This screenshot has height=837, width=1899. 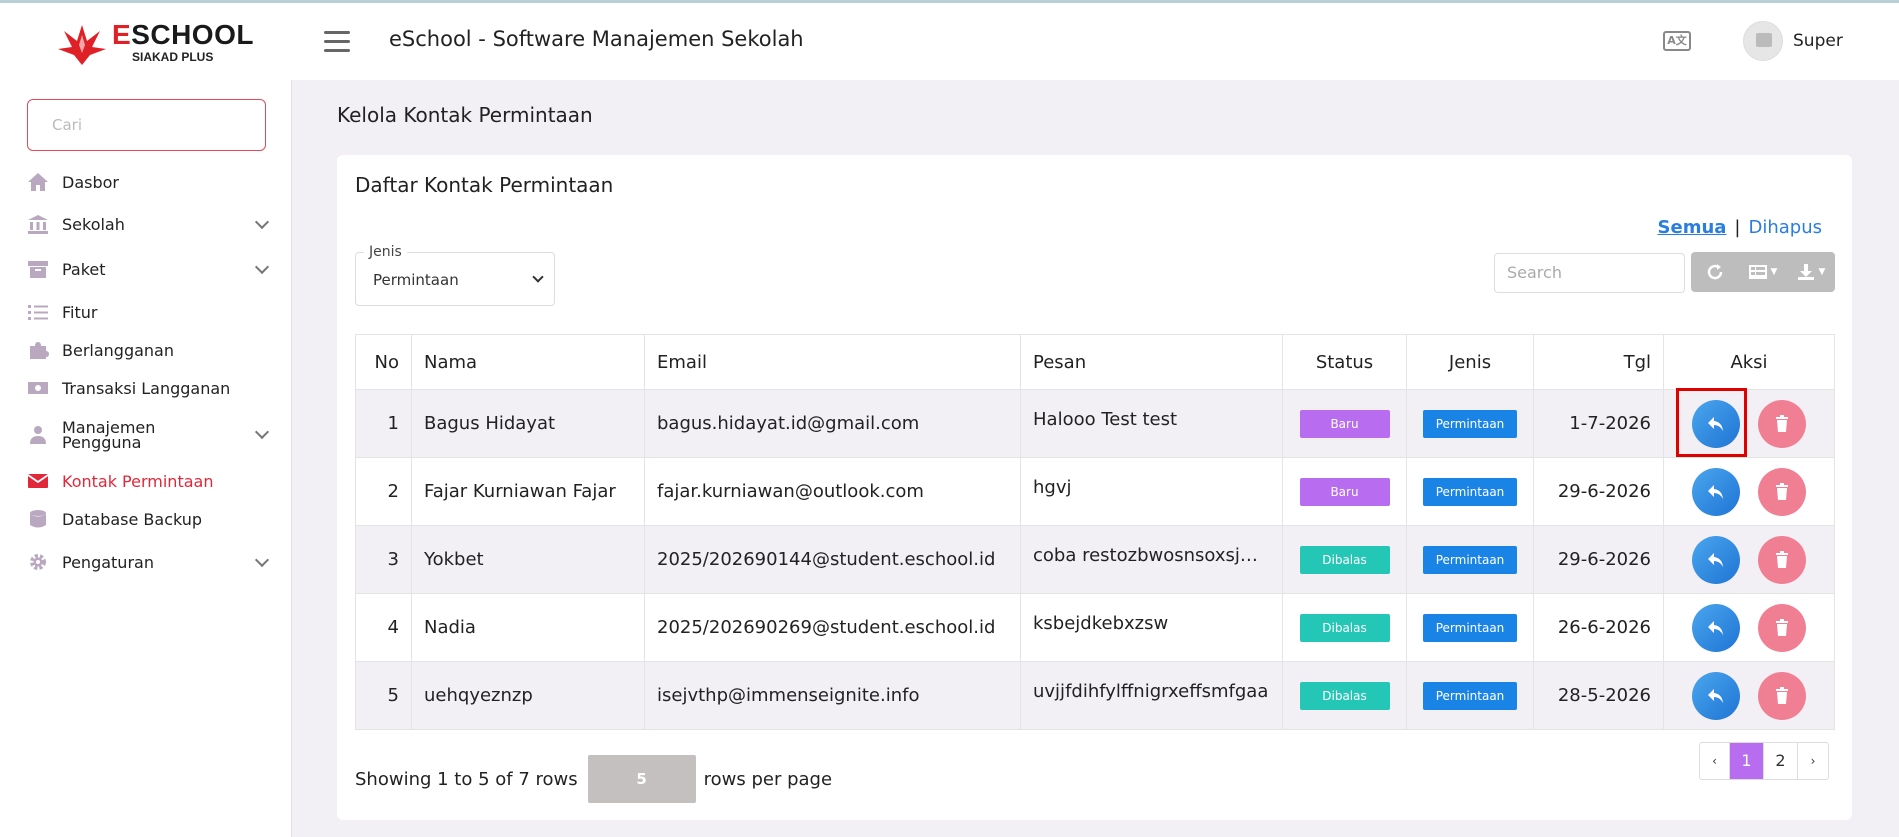 What do you see at coordinates (832, 362) in the screenshot?
I see `column-header-email: Email` at bounding box center [832, 362].